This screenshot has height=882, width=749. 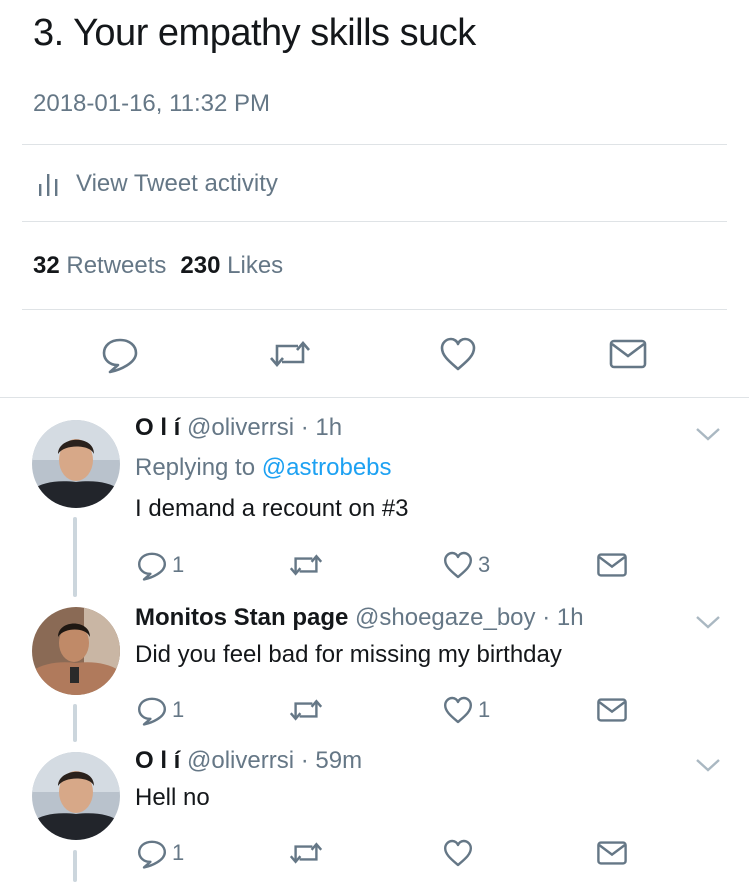 What do you see at coordinates (48, 185) in the screenshot?
I see `bar-chart-icon` at bounding box center [48, 185].